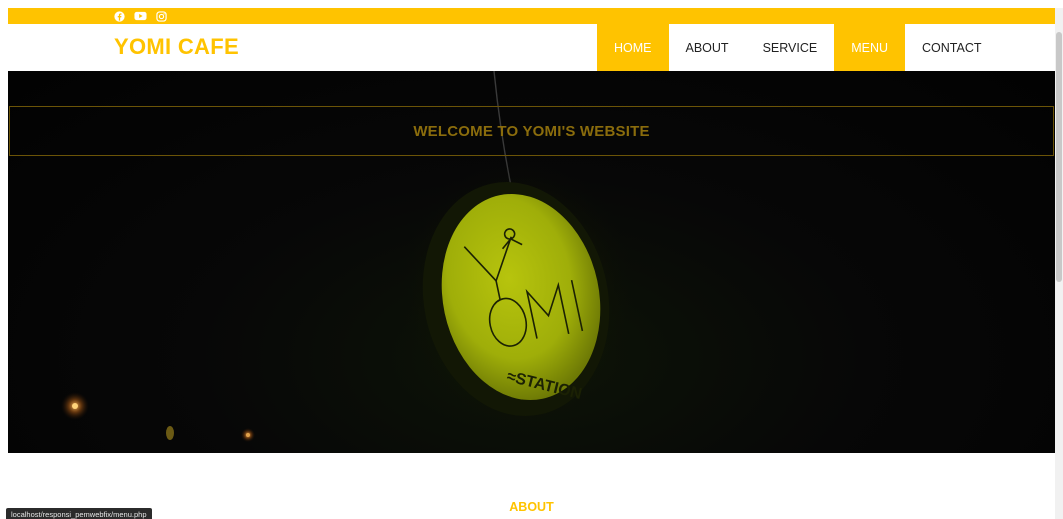 This screenshot has width=1063, height=519. I want to click on main-nav: HOME ABOUT SERVICE MENU CONTACT, so click(798, 47).